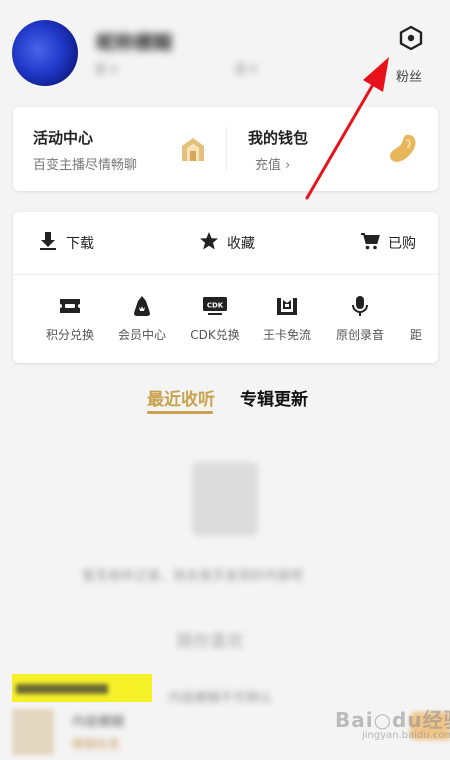 This screenshot has height=760, width=450. What do you see at coordinates (241, 243) in the screenshot?
I see `favorites-label: 收藏` at bounding box center [241, 243].